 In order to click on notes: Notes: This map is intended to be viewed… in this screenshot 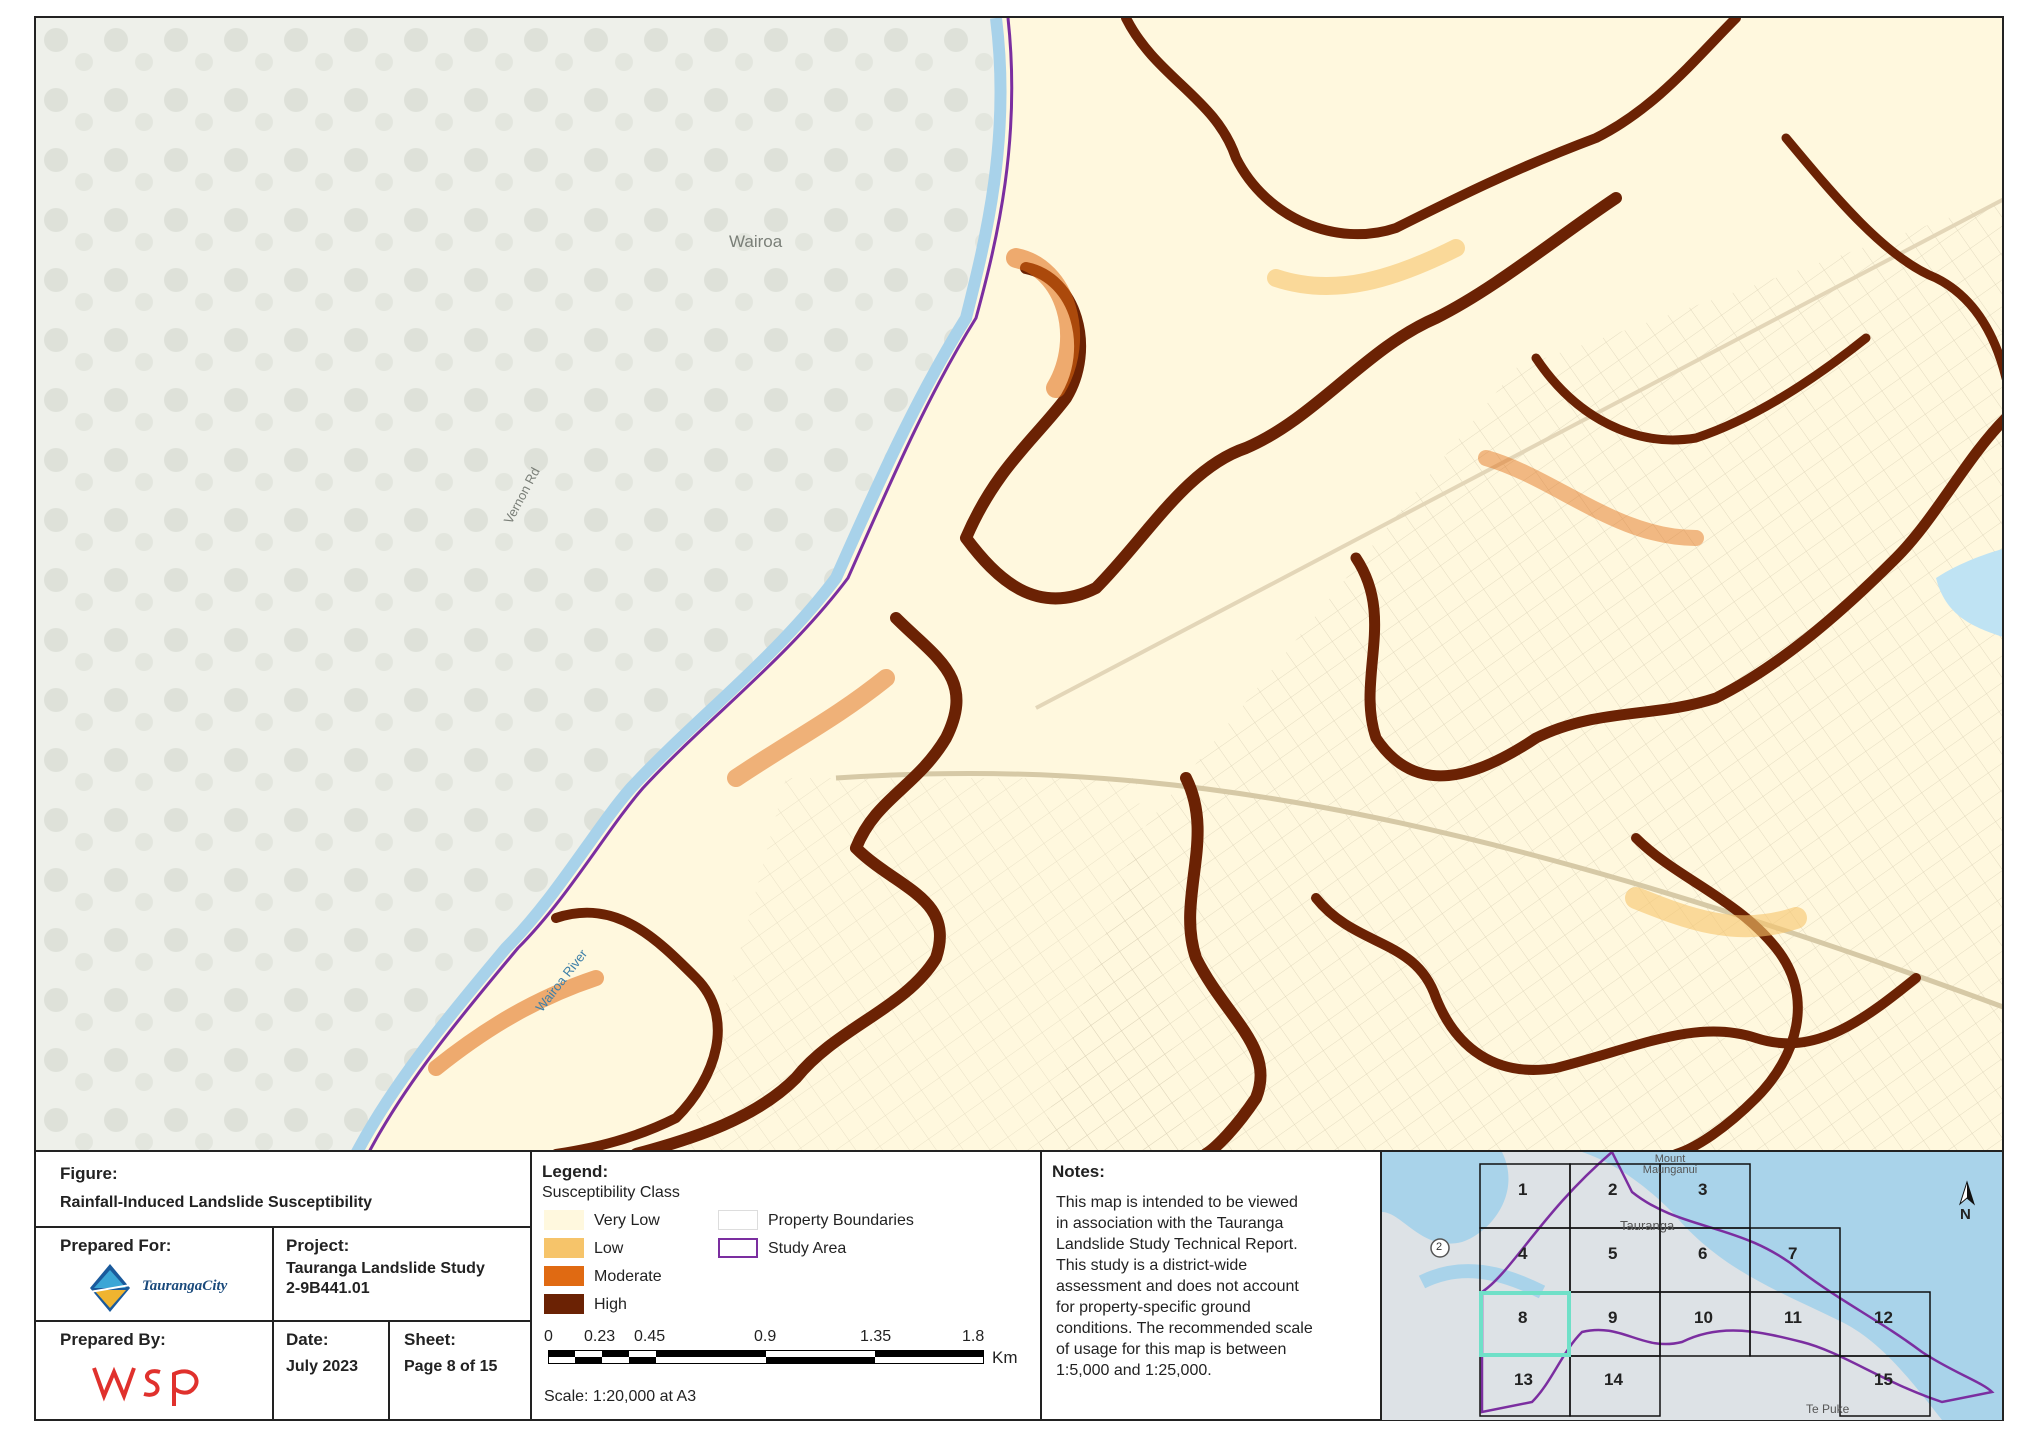, I will do `click(1211, 1286)`.